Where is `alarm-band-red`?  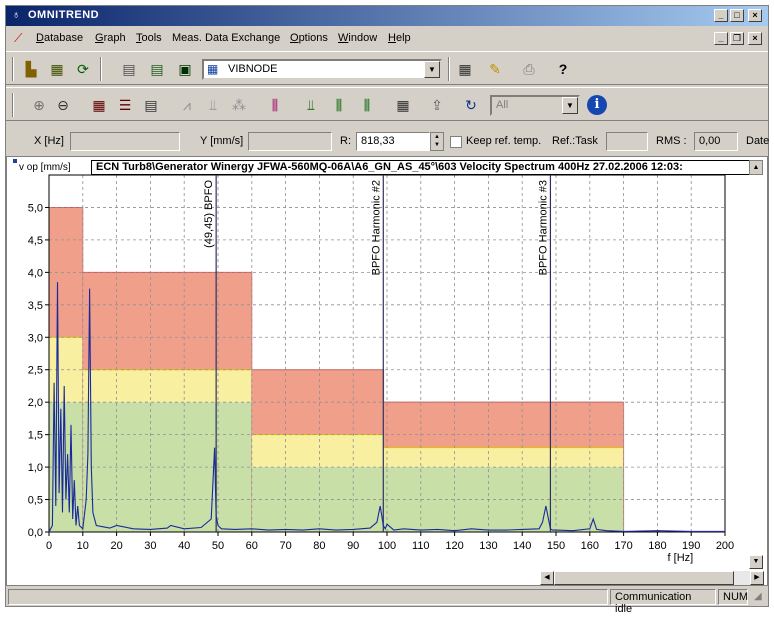 alarm-band-red is located at coordinates (503, 425).